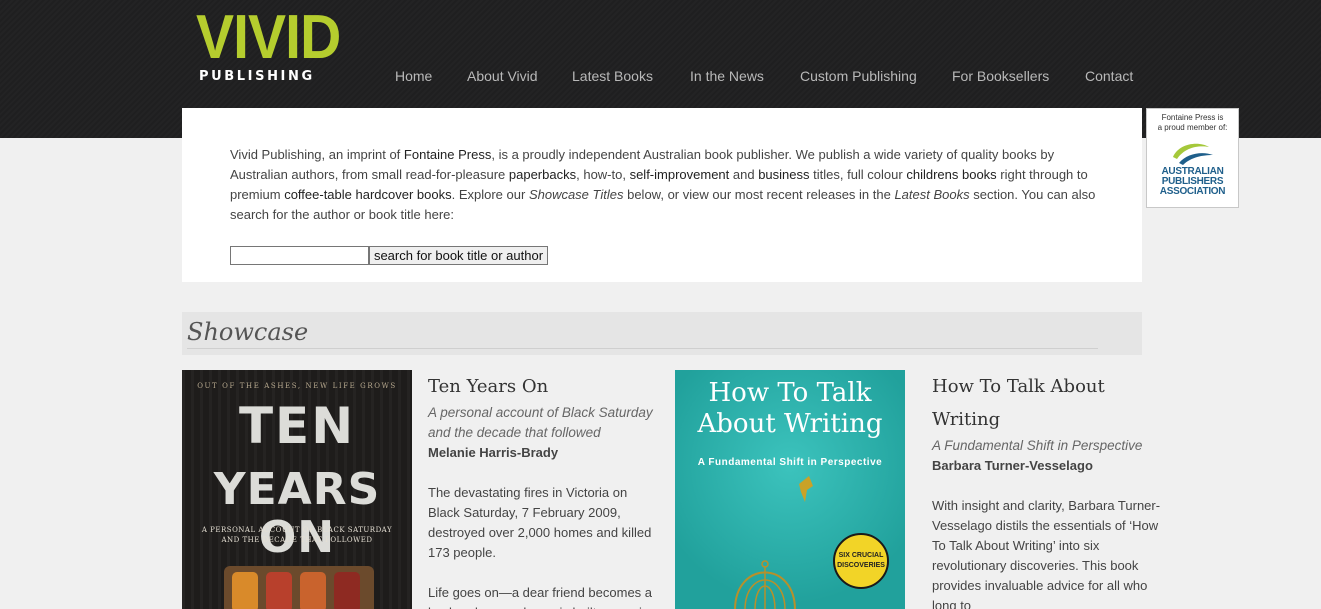 This screenshot has width=1321, height=609. I want to click on intro-text-part: , how-to,, so click(603, 174).